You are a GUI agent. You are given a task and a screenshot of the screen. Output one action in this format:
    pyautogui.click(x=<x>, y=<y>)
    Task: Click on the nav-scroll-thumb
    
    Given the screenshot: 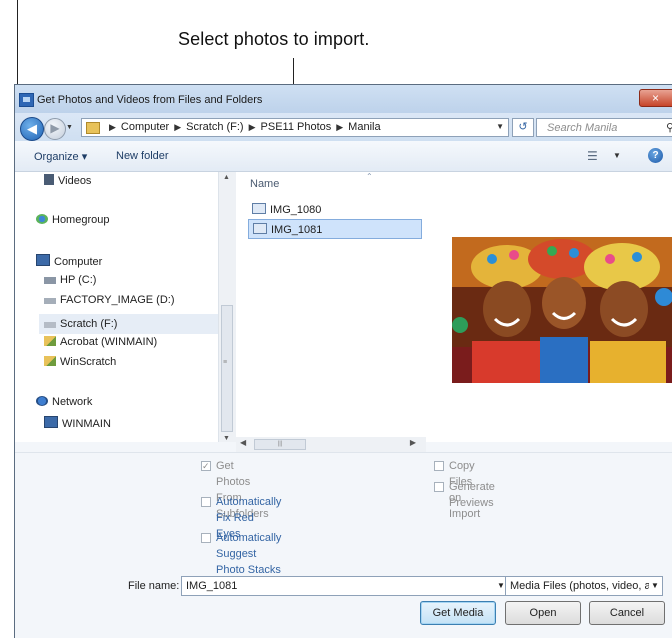 What is the action you would take?
    pyautogui.click(x=227, y=368)
    